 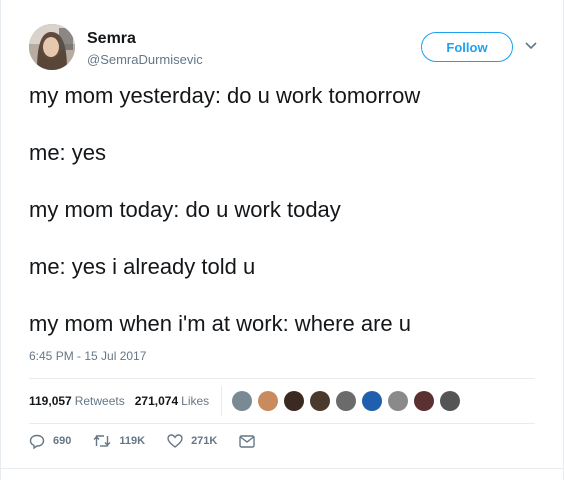 I want to click on tweet-line: me: yes, so click(x=68, y=152).